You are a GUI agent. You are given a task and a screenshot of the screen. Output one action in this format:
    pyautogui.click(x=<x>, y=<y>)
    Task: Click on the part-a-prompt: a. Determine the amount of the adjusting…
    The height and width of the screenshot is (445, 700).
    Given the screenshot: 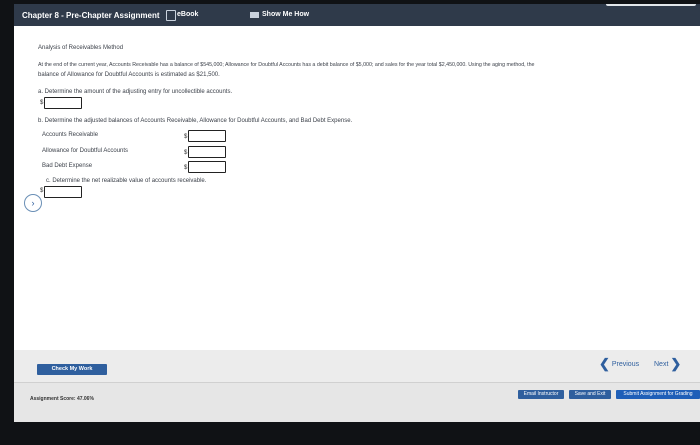 What is the action you would take?
    pyautogui.click(x=135, y=92)
    